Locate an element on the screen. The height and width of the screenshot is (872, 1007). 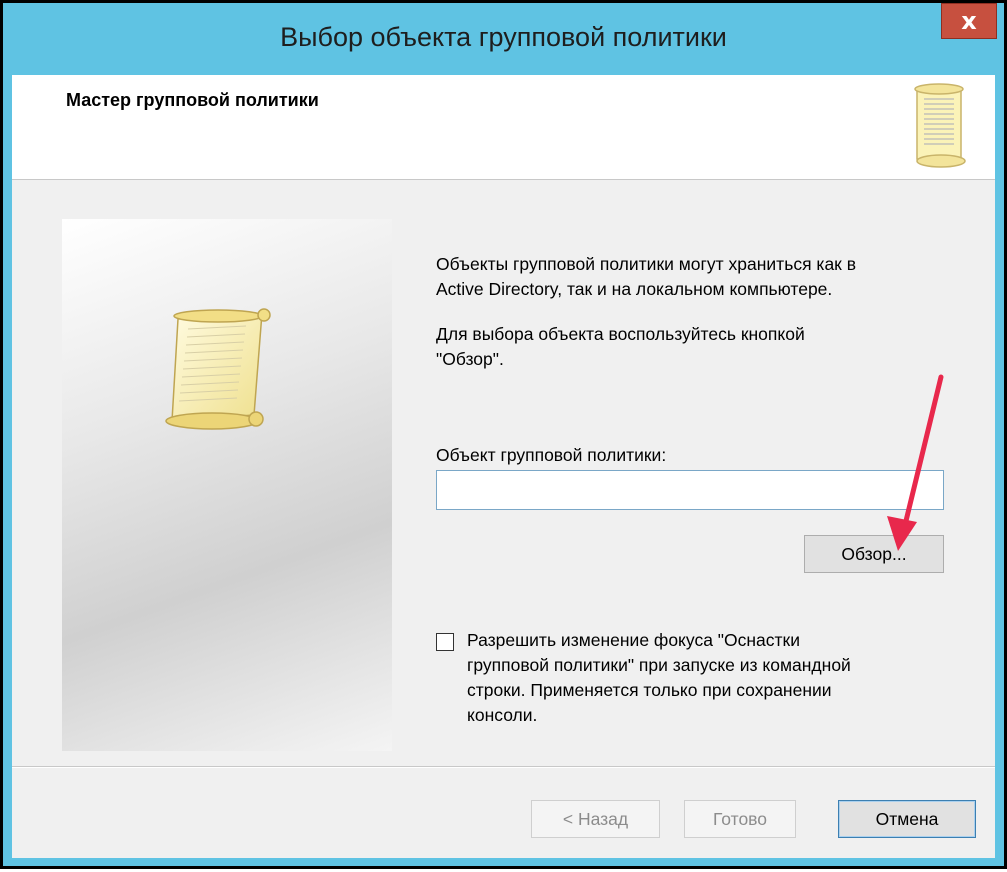
window-title: Выбор объекта групповой политики is located at coordinates (503, 37).